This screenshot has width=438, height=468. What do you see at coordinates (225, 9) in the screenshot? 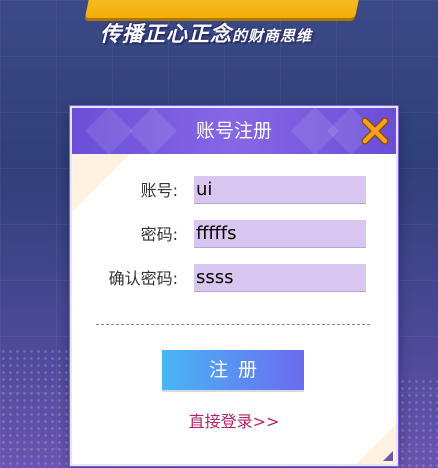
I see `banner-logo-shape` at bounding box center [225, 9].